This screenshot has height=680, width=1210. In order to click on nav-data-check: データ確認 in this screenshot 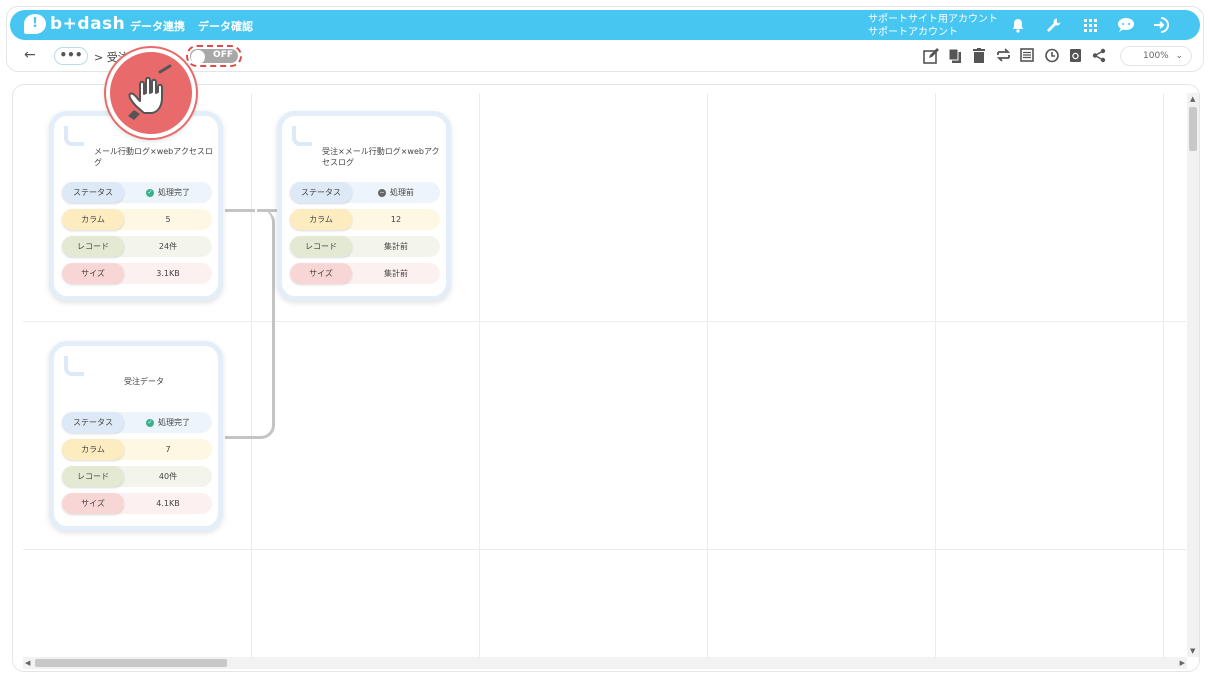, I will do `click(225, 26)`.